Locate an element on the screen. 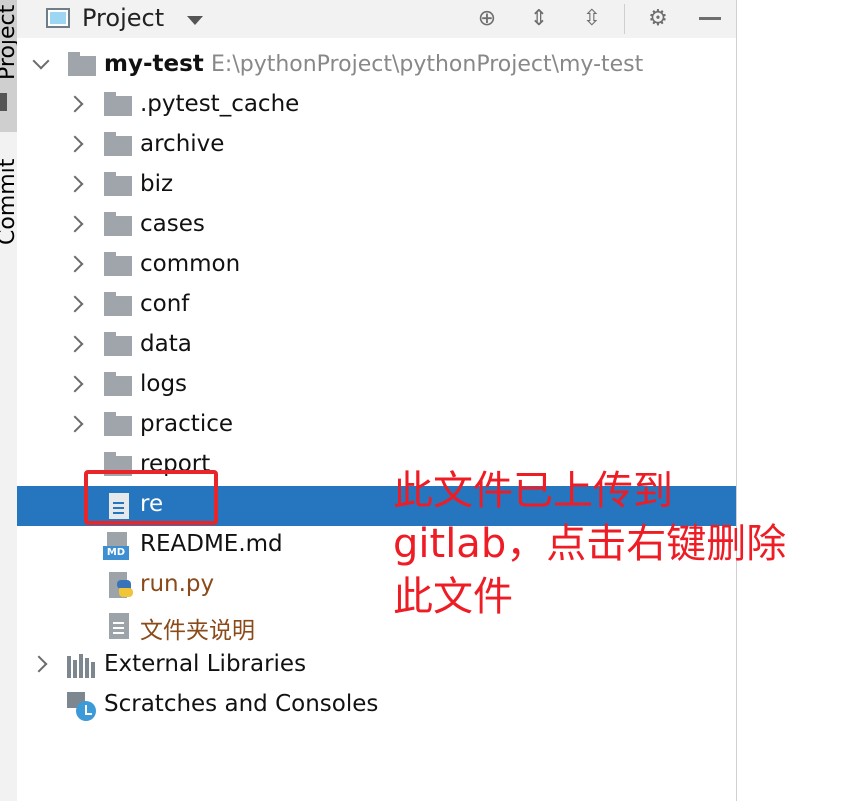 The height and width of the screenshot is (801, 841). file-label: README.md is located at coordinates (211, 544).